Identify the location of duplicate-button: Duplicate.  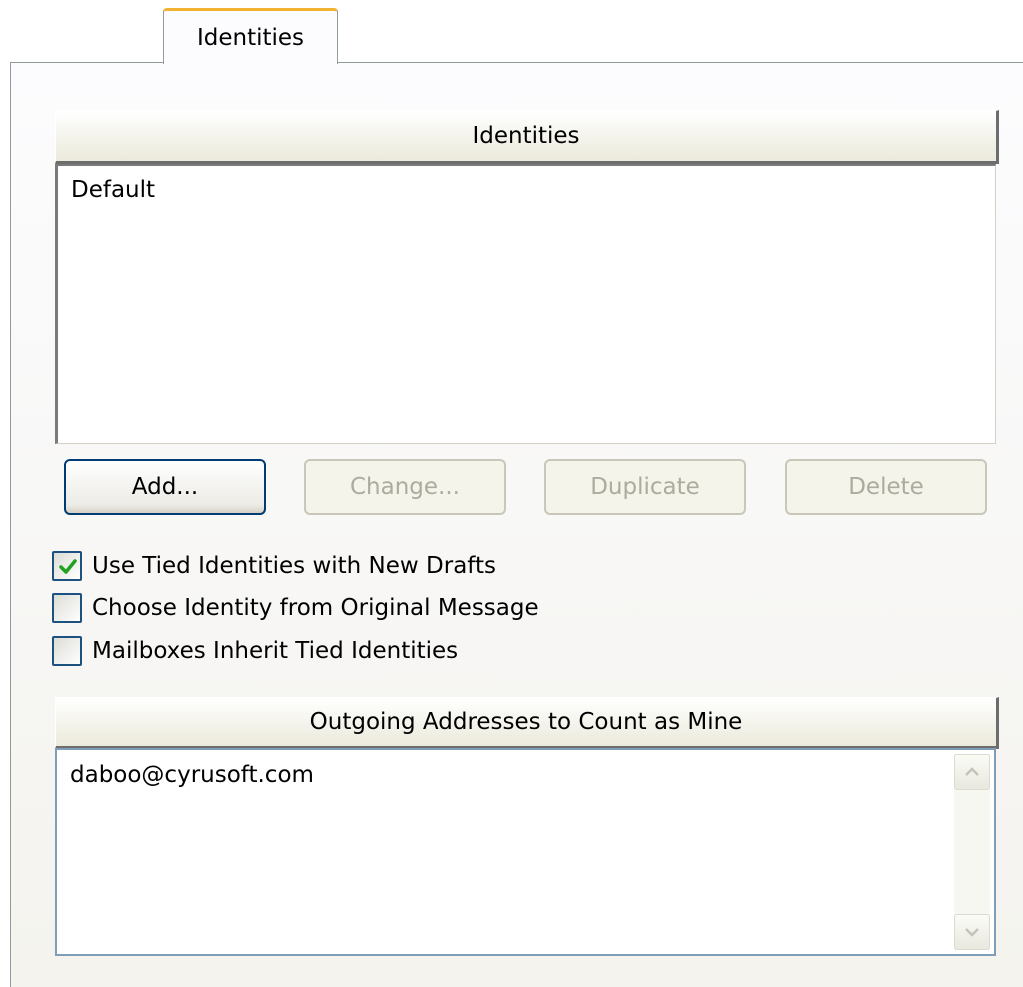
(645, 487).